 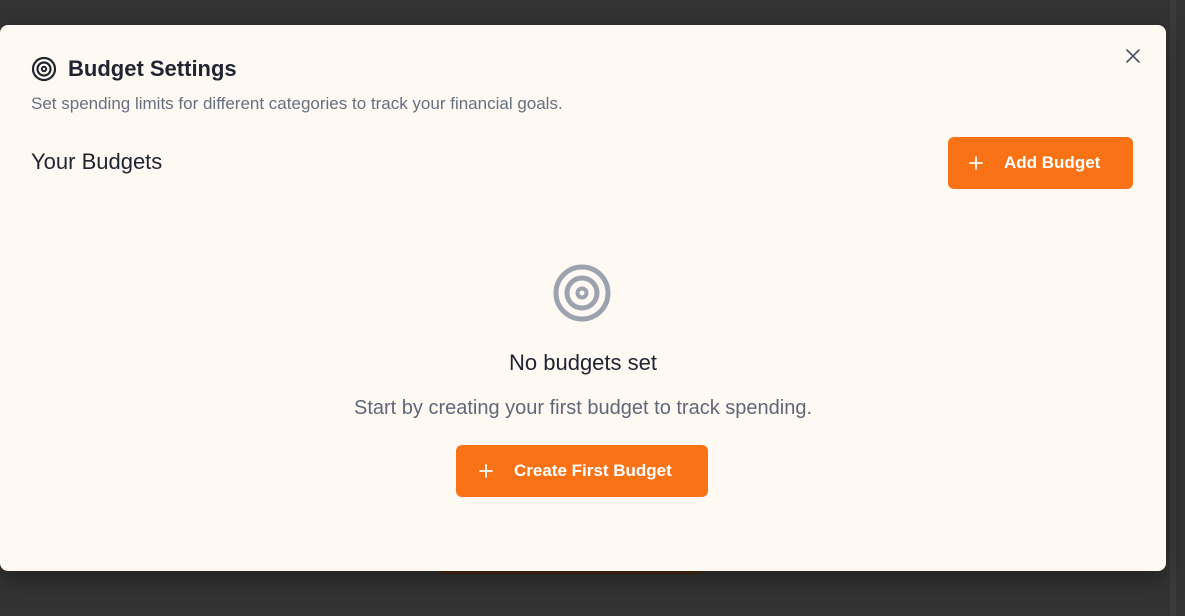 What do you see at coordinates (1052, 162) in the screenshot?
I see `add-budget-label: Add Budget` at bounding box center [1052, 162].